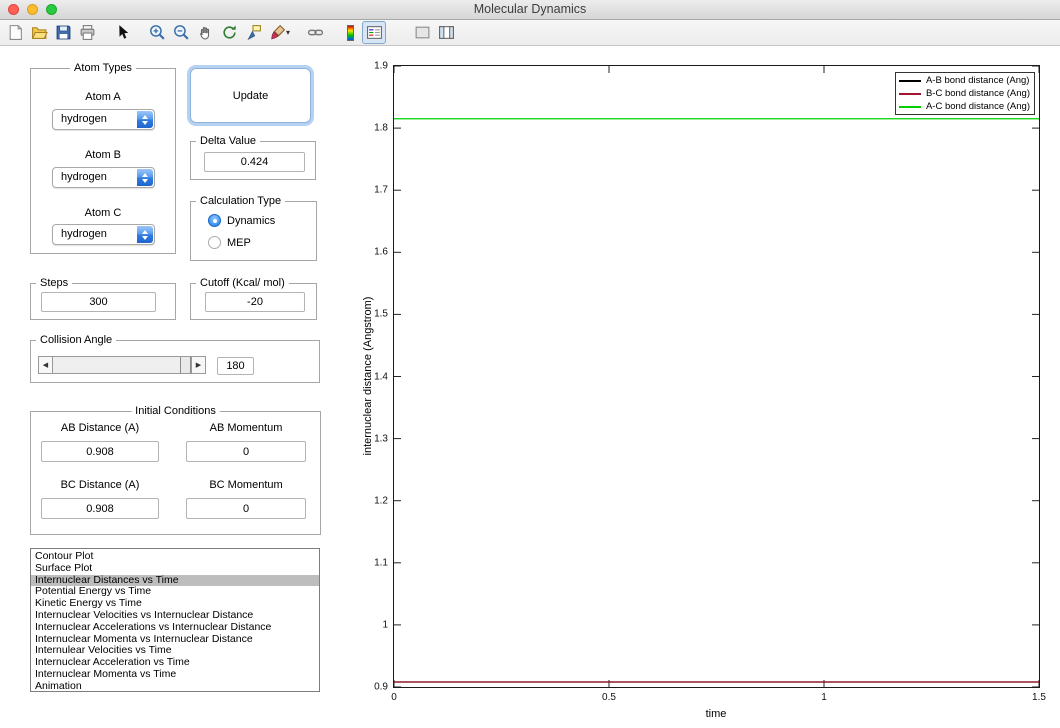 The image size is (1060, 728). I want to click on steps-field, so click(98, 302).